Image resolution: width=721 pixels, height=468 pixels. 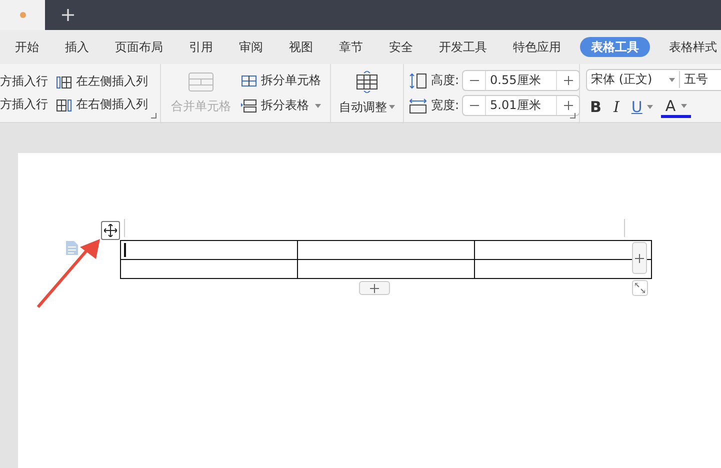 What do you see at coordinates (102, 104) in the screenshot?
I see `insert-button: 在右侧插入列` at bounding box center [102, 104].